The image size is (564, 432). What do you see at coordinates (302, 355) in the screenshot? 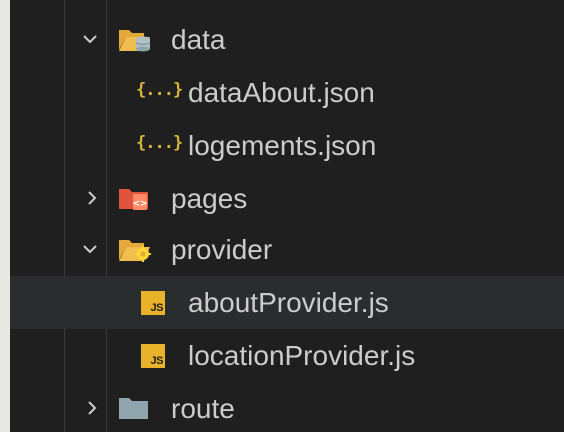
I see `tree-item-label: locationProvider.js` at bounding box center [302, 355].